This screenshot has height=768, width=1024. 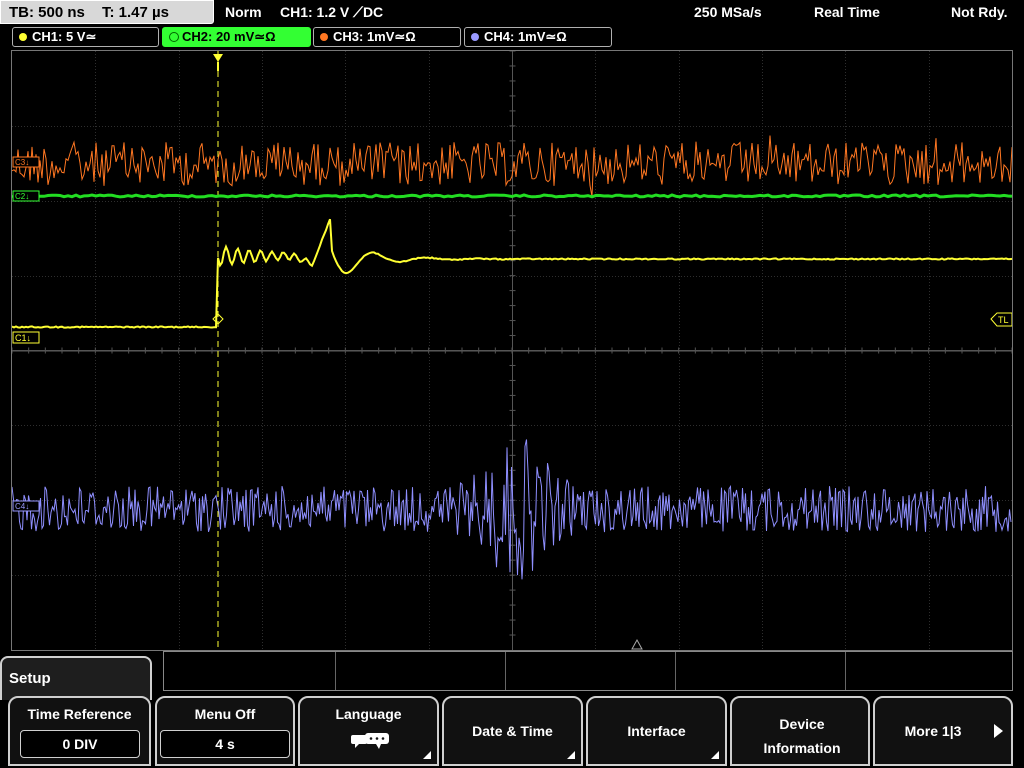 I want to click on ch2-color-icon, so click(x=174, y=37).